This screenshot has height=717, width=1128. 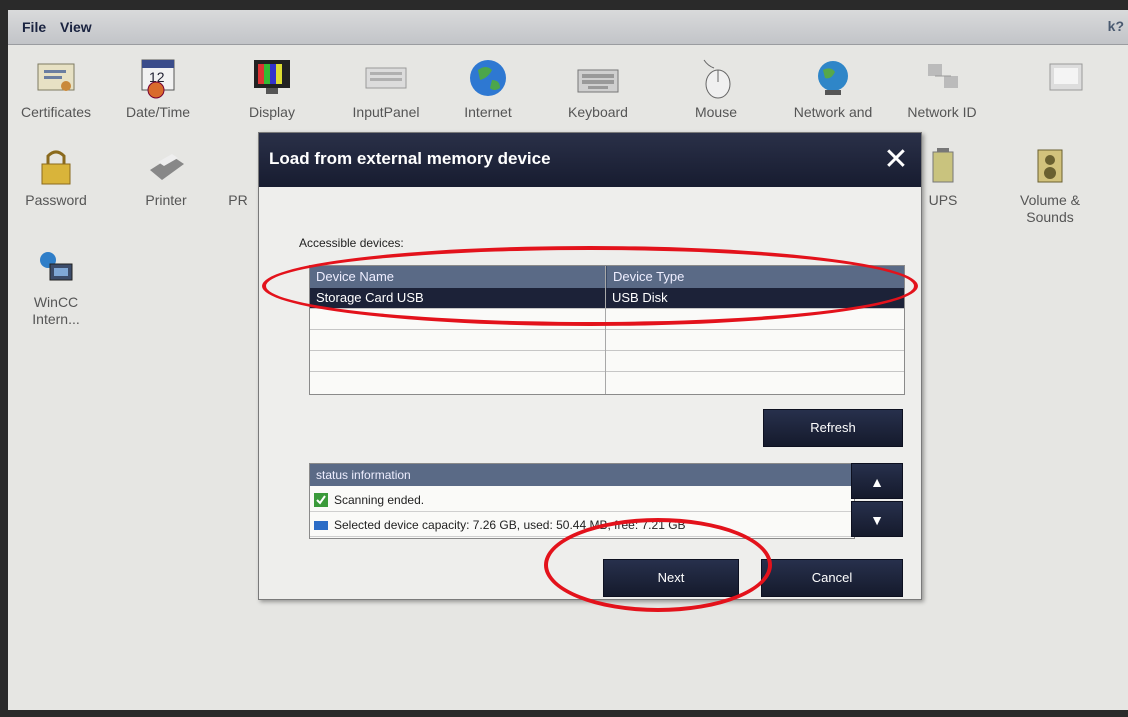 I want to click on cp-certificates: Certificates, so click(x=56, y=88).